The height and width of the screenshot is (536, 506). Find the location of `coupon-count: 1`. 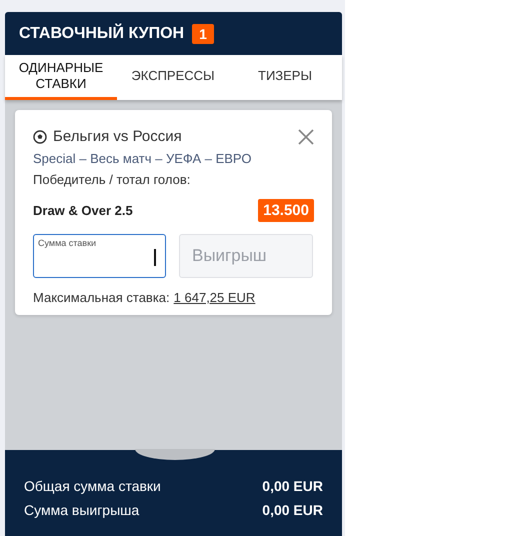

coupon-count: 1 is located at coordinates (203, 34).